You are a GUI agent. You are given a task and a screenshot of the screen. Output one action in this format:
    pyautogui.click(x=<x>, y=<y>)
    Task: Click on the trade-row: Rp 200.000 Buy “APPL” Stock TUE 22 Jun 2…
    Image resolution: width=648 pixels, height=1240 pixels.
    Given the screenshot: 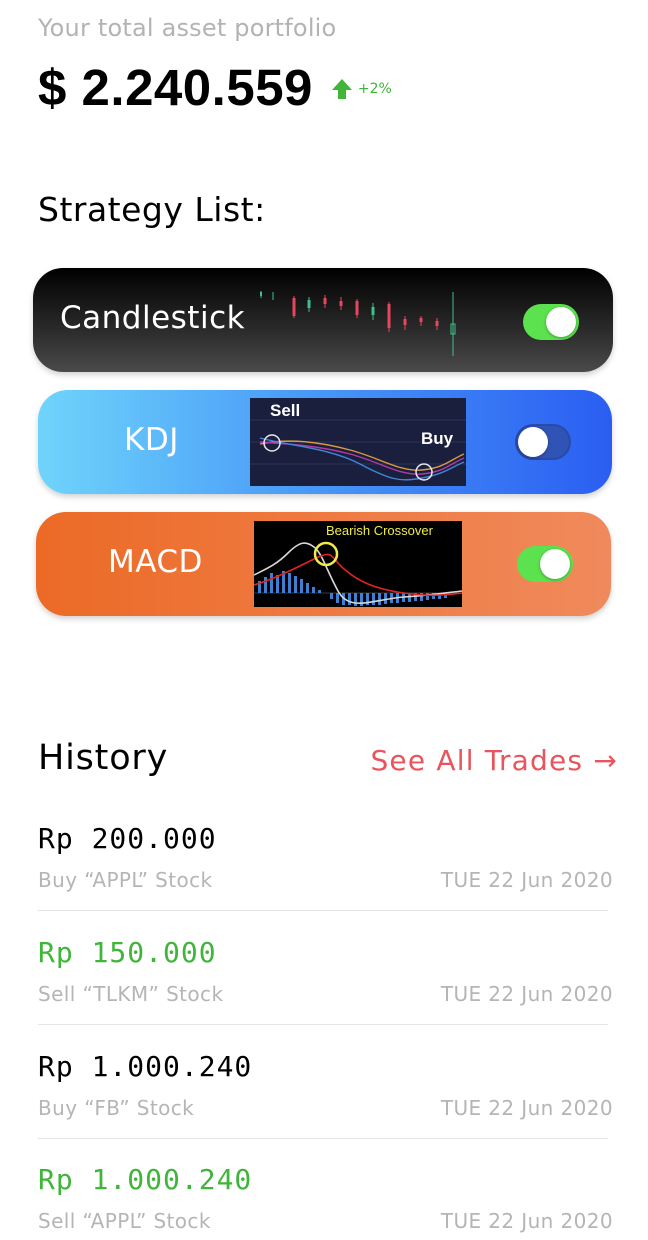 What is the action you would take?
    pyautogui.click(x=325, y=879)
    